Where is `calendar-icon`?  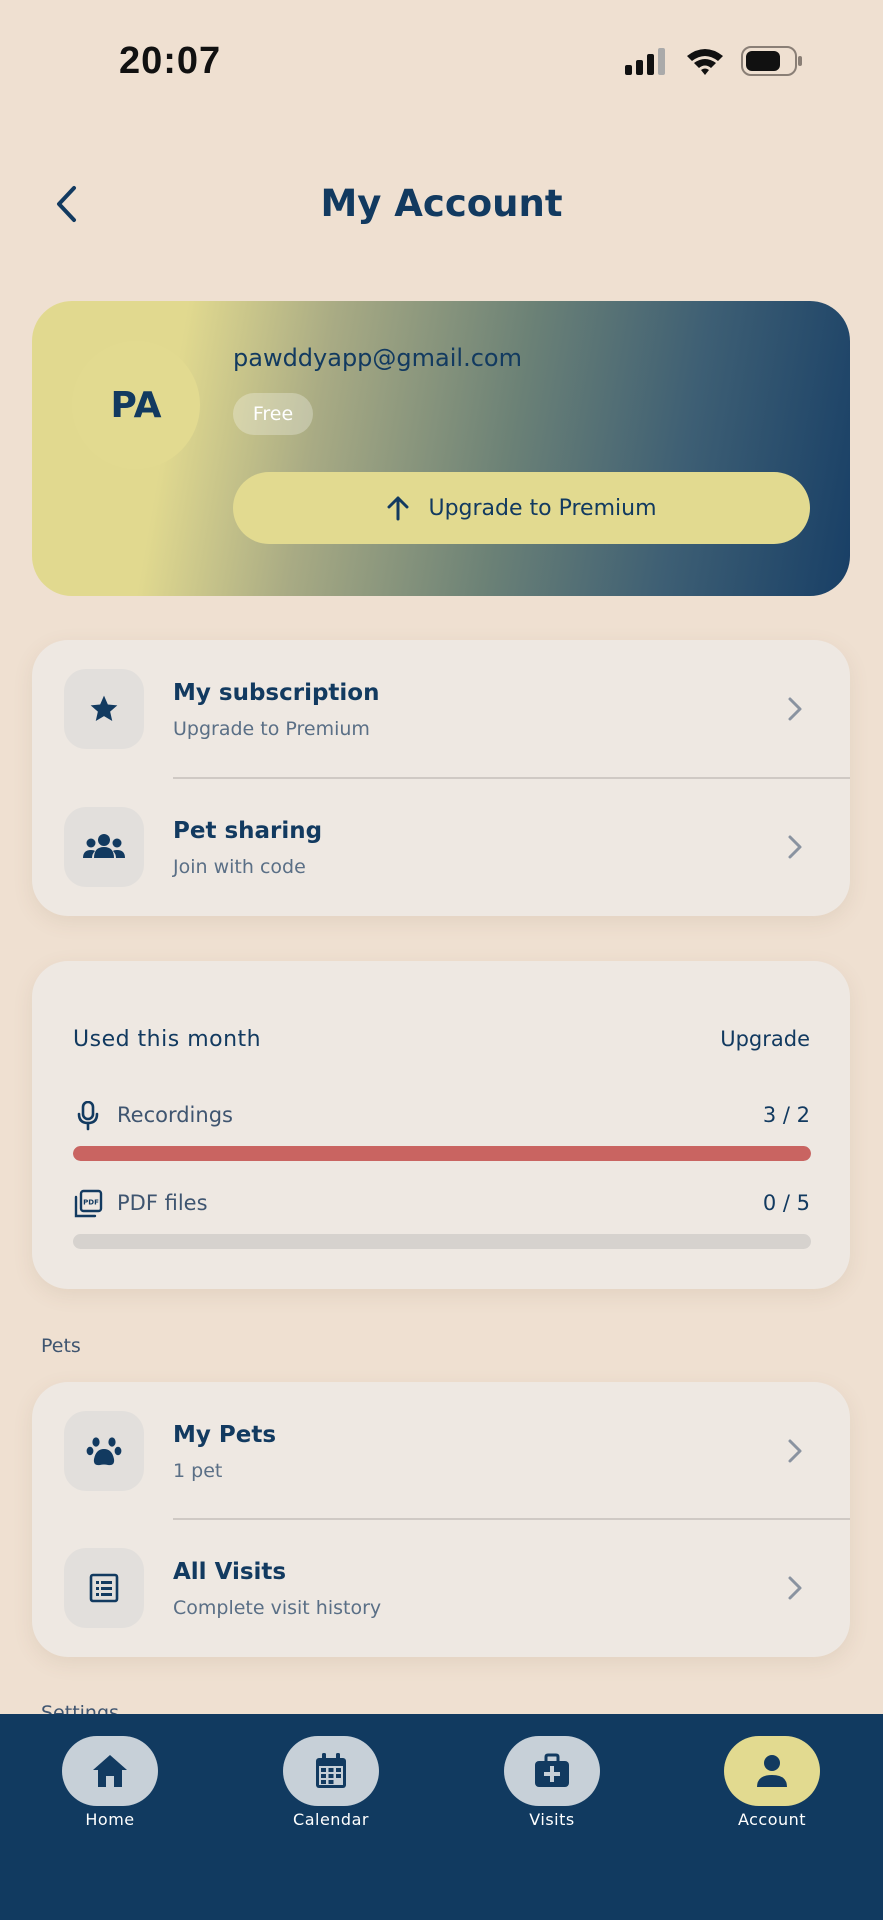 calendar-icon is located at coordinates (331, 1770).